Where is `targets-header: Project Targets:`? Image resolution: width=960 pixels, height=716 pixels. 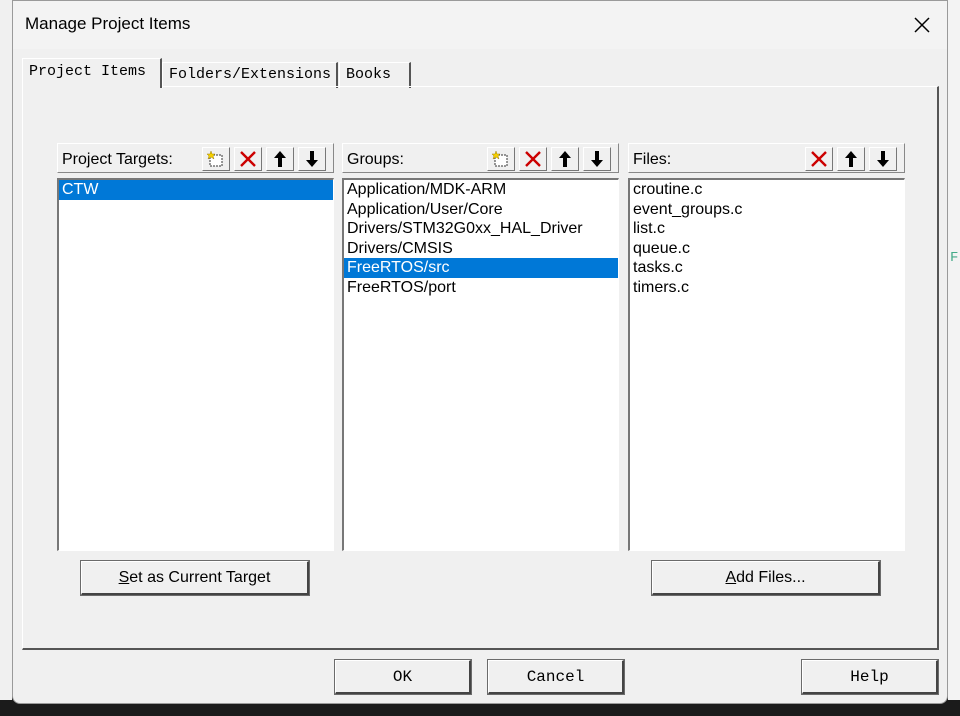 targets-header: Project Targets: is located at coordinates (195, 158).